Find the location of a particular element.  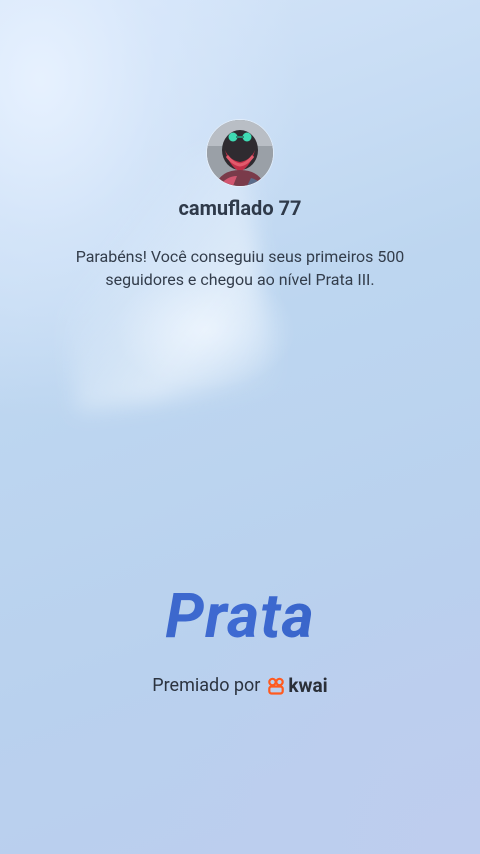

level-title: Prata is located at coordinates (240, 616).